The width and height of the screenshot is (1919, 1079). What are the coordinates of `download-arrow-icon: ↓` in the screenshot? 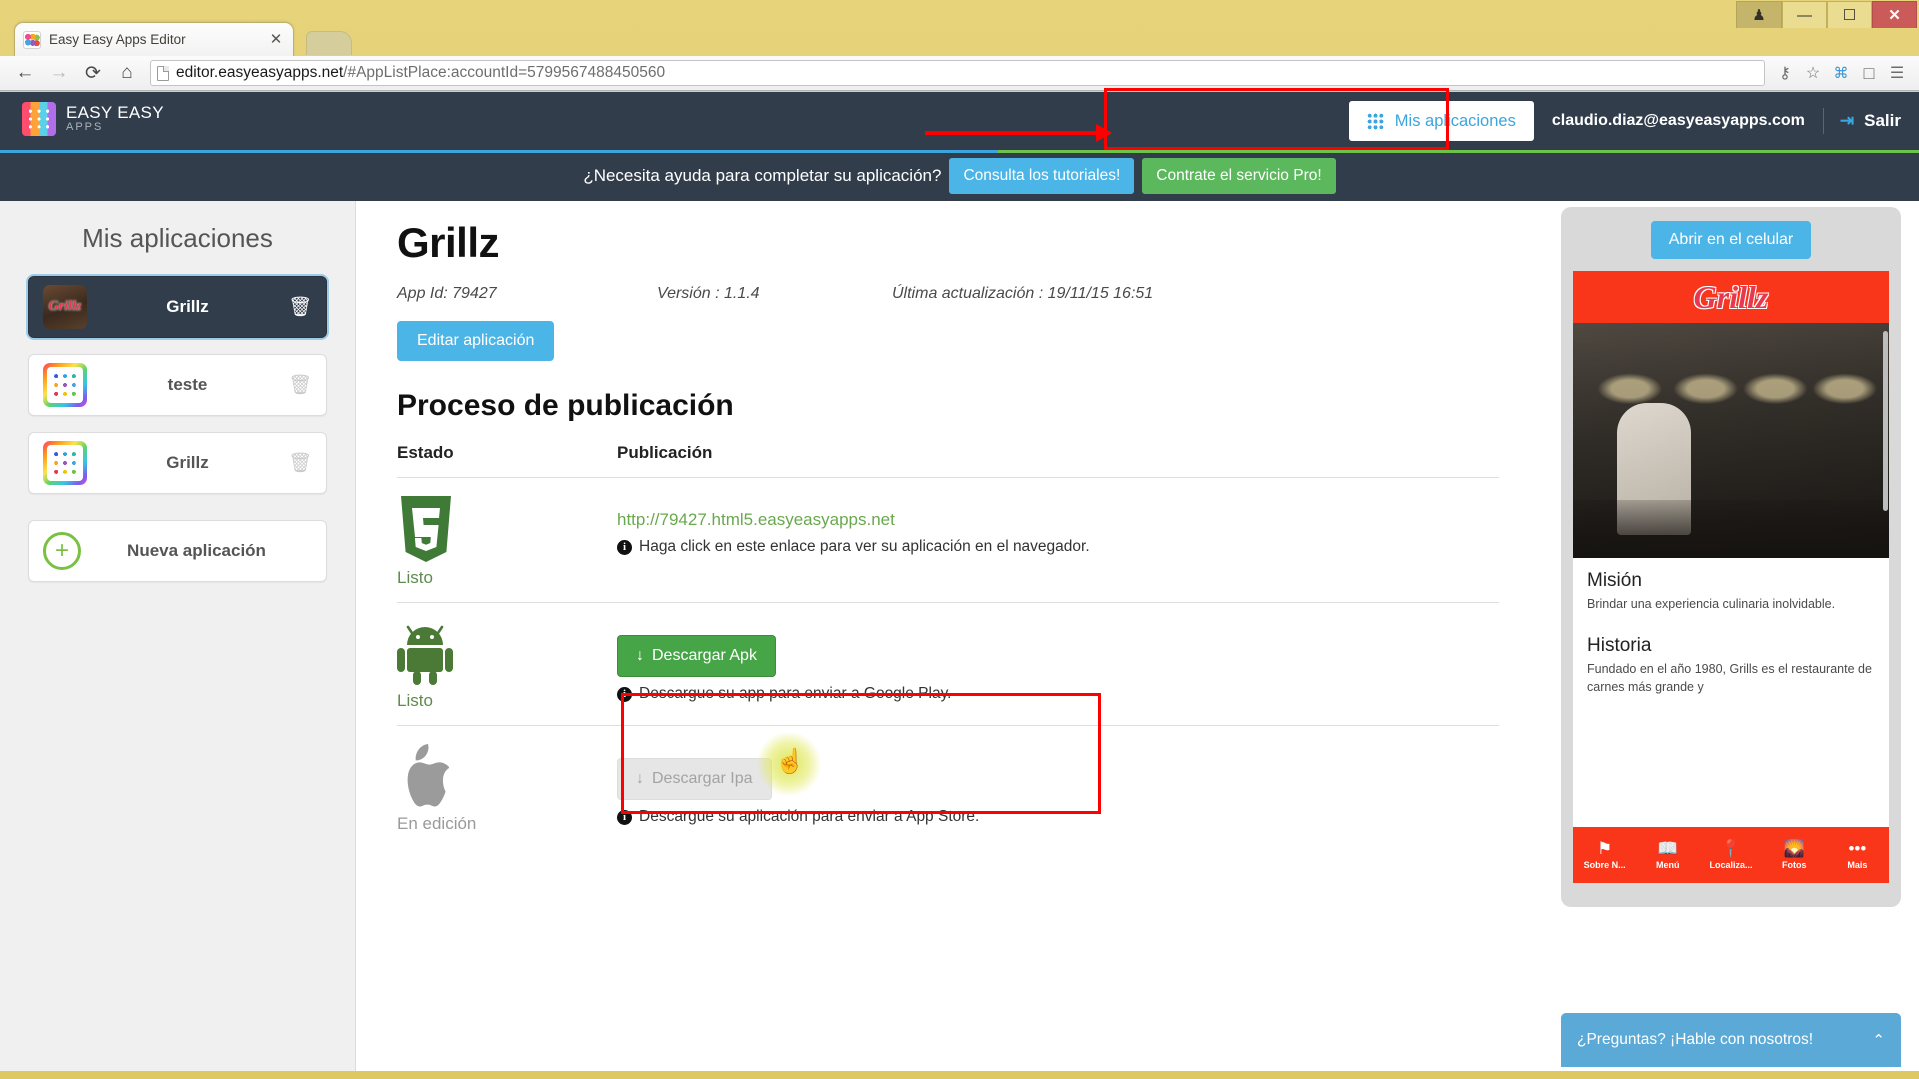 It's located at (640, 655).